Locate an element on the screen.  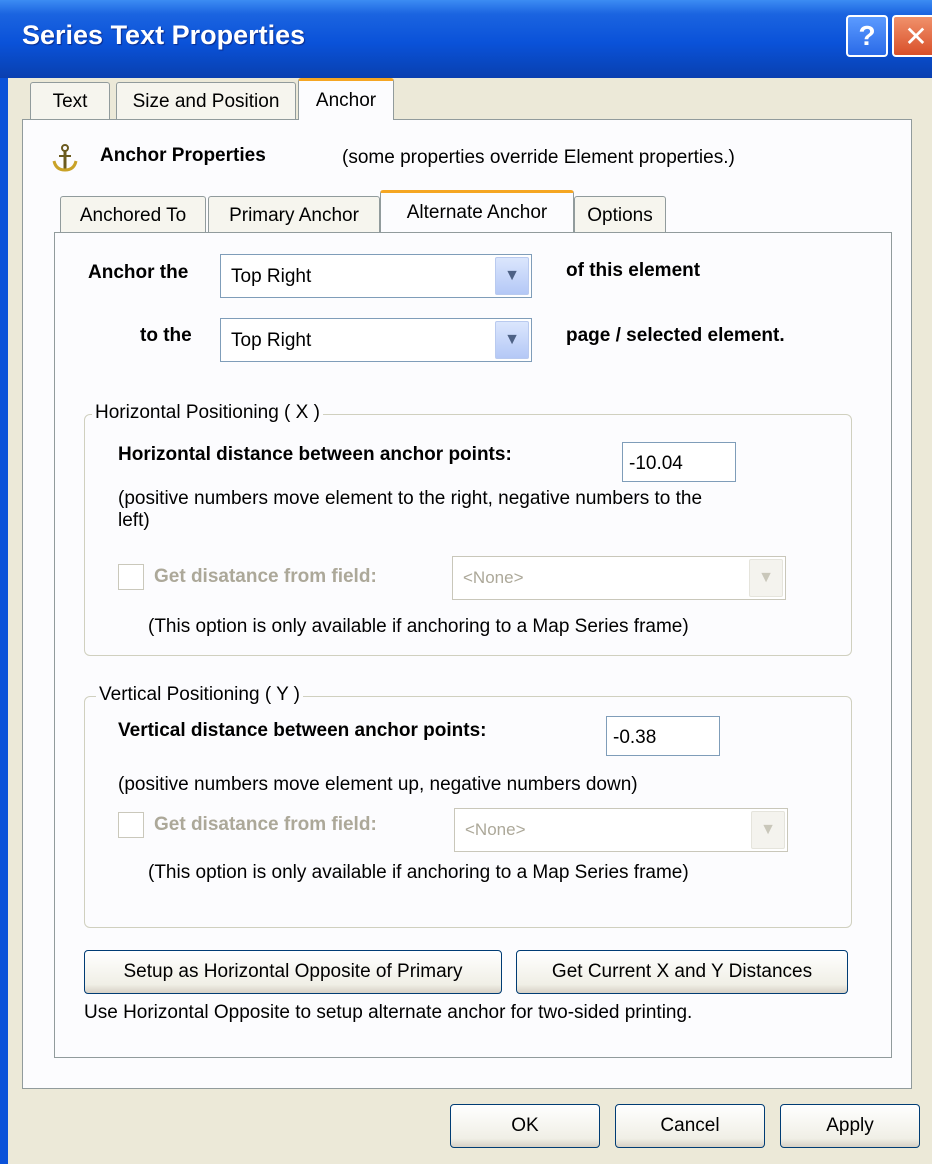
help-button: ? is located at coordinates (867, 36).